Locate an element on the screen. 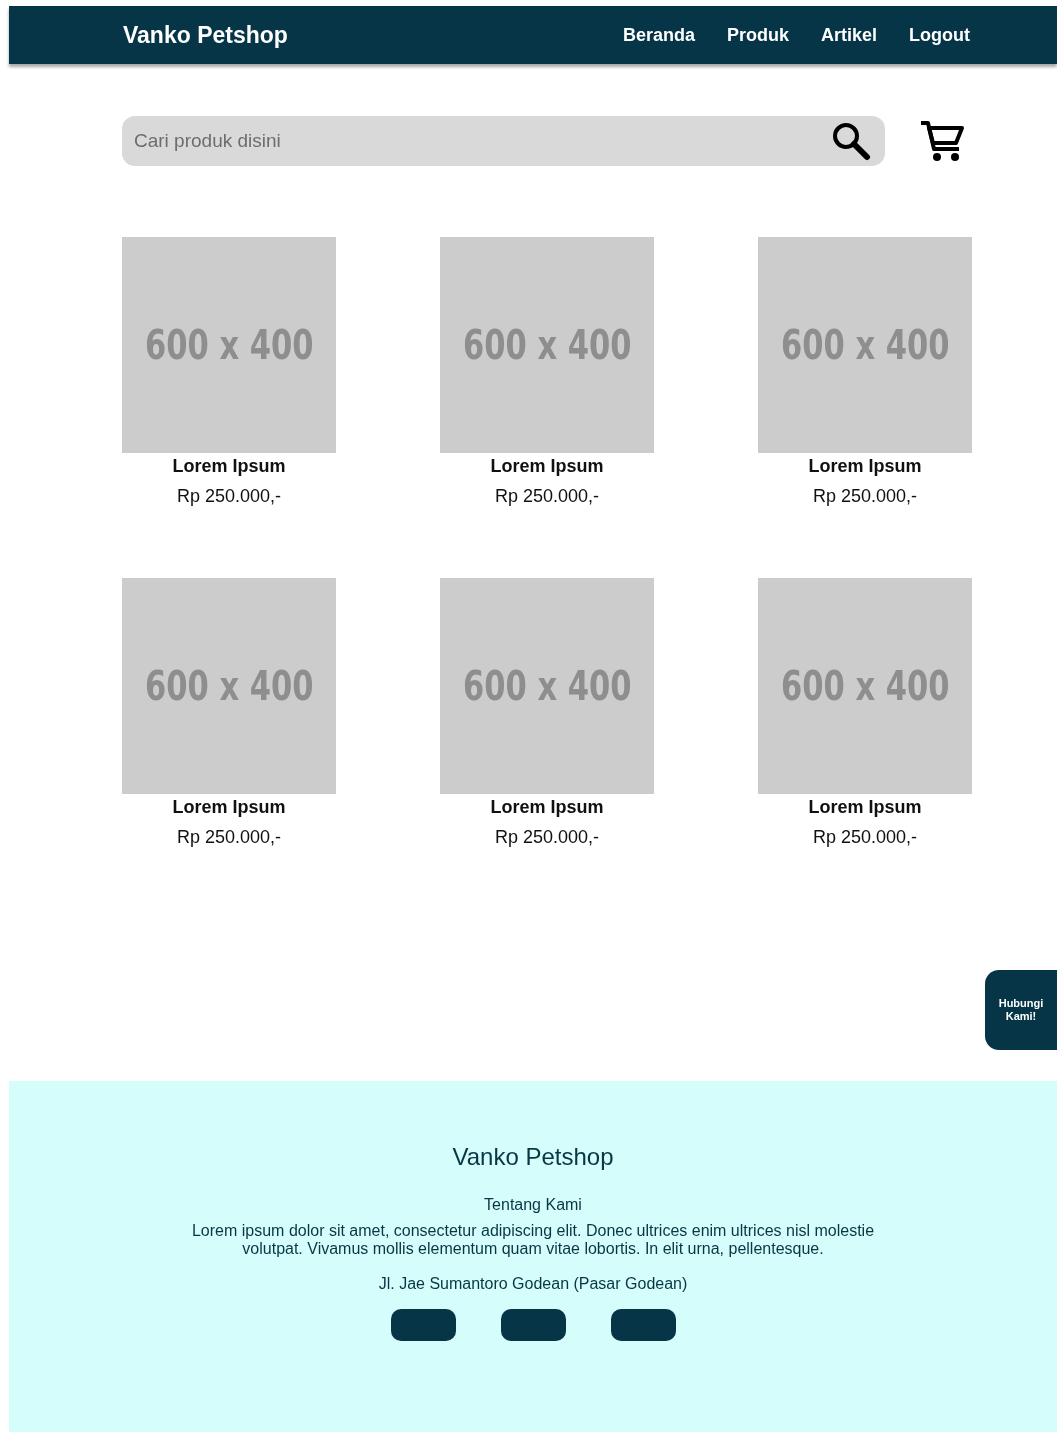 This screenshot has width=1057, height=1432. nav-link: Produk is located at coordinates (757, 35).